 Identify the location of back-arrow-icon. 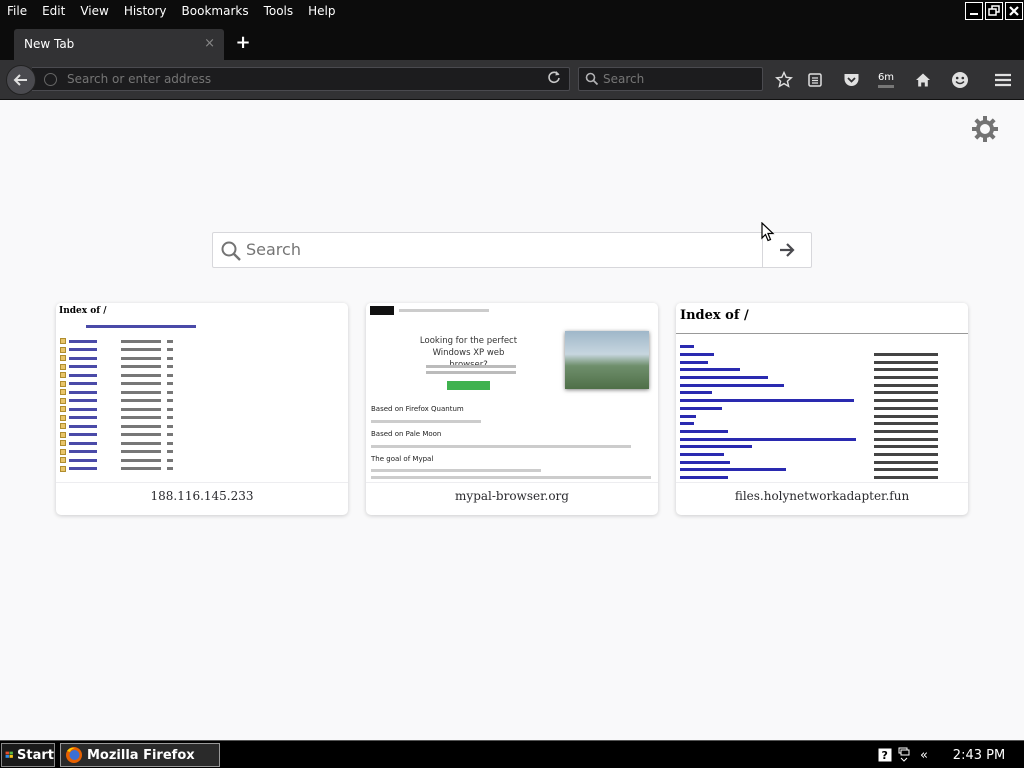
(20, 80).